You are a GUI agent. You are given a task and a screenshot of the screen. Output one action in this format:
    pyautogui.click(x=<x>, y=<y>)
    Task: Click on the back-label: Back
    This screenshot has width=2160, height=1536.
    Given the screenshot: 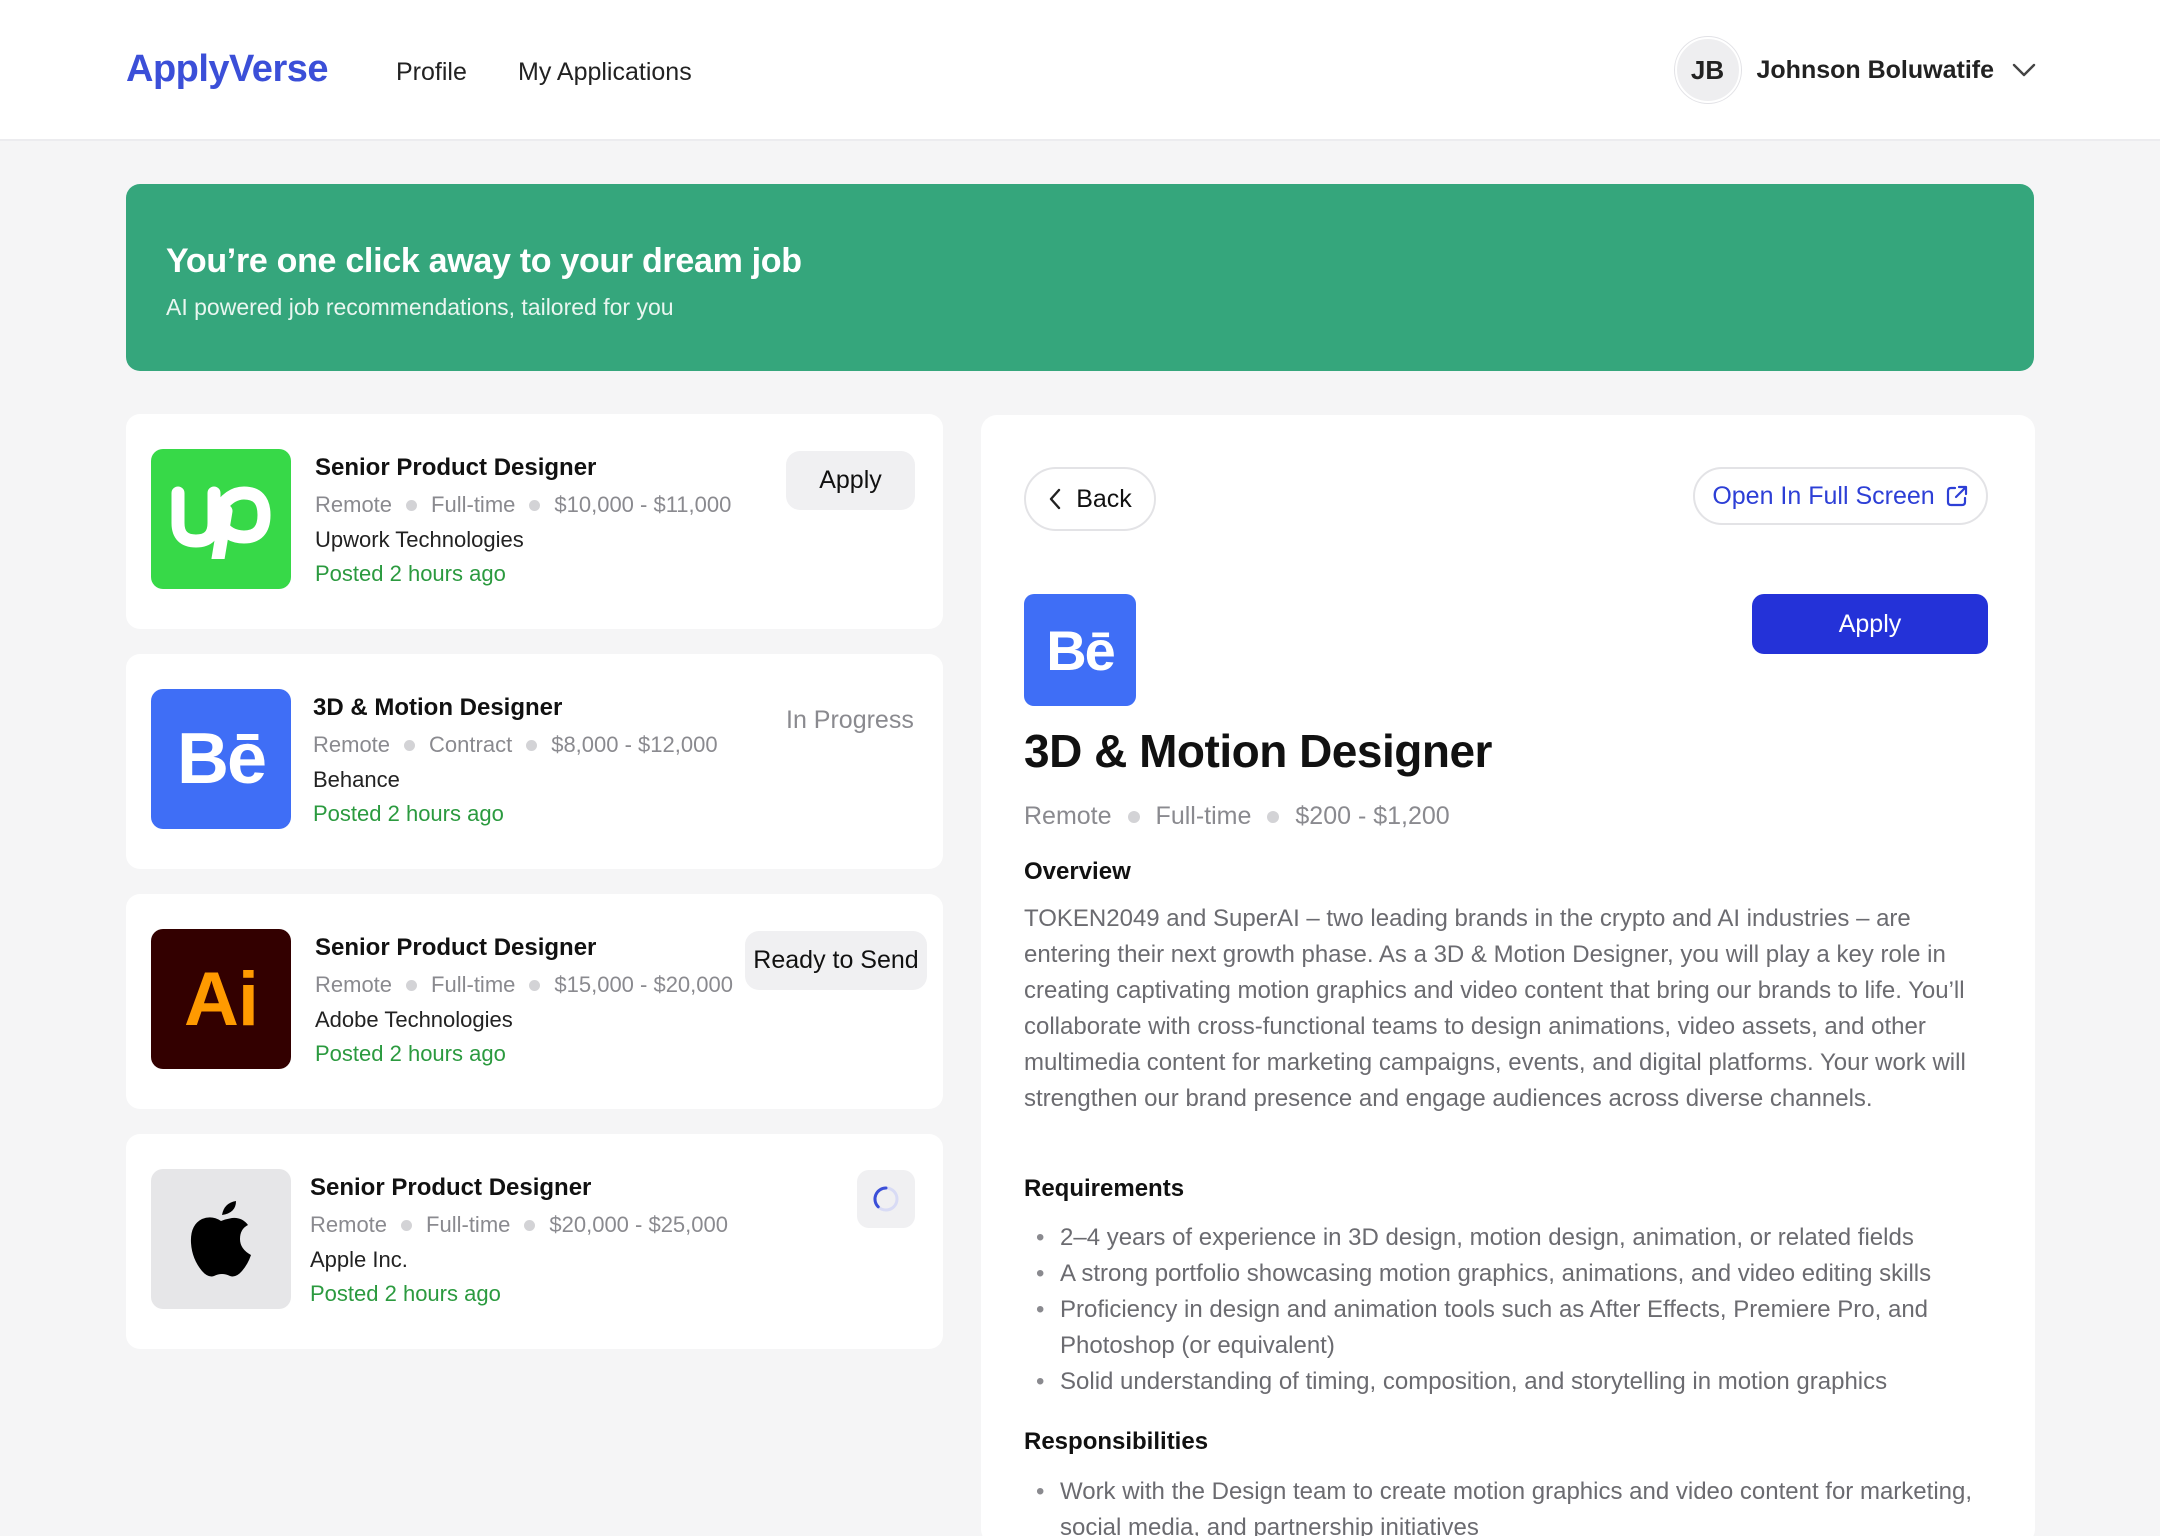 What is the action you would take?
    pyautogui.click(x=1104, y=498)
    